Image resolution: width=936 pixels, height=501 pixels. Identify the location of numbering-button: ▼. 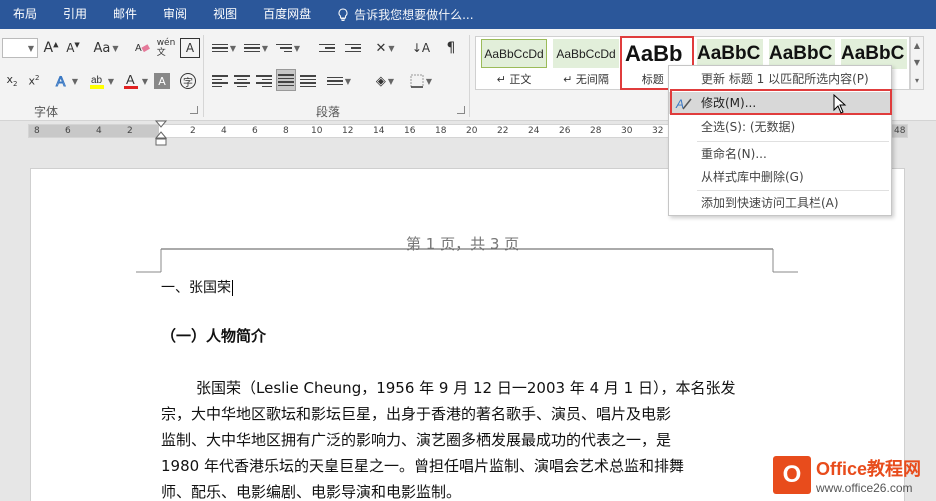
(256, 48).